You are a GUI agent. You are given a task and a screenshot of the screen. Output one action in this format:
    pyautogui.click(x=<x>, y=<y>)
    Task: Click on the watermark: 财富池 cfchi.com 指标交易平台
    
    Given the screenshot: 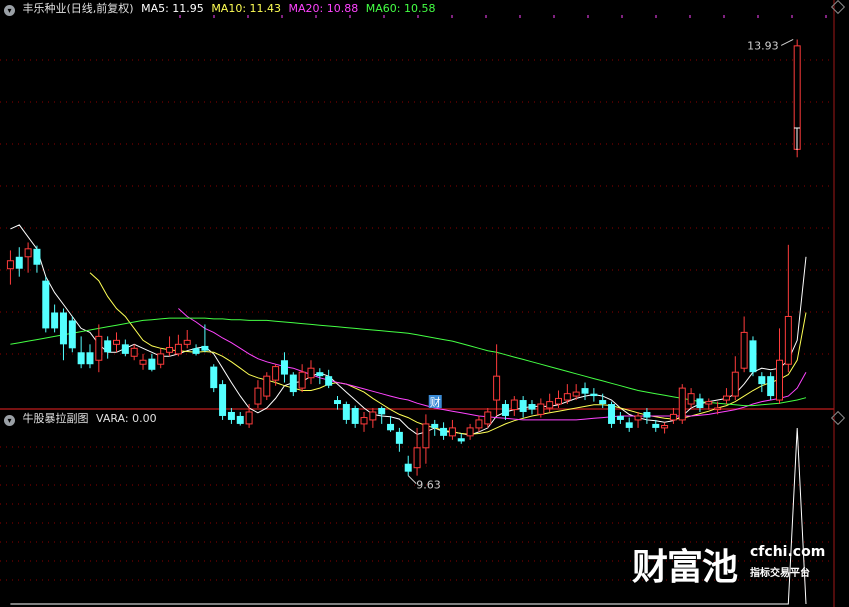 What is the action you would take?
    pyautogui.click(x=728, y=564)
    